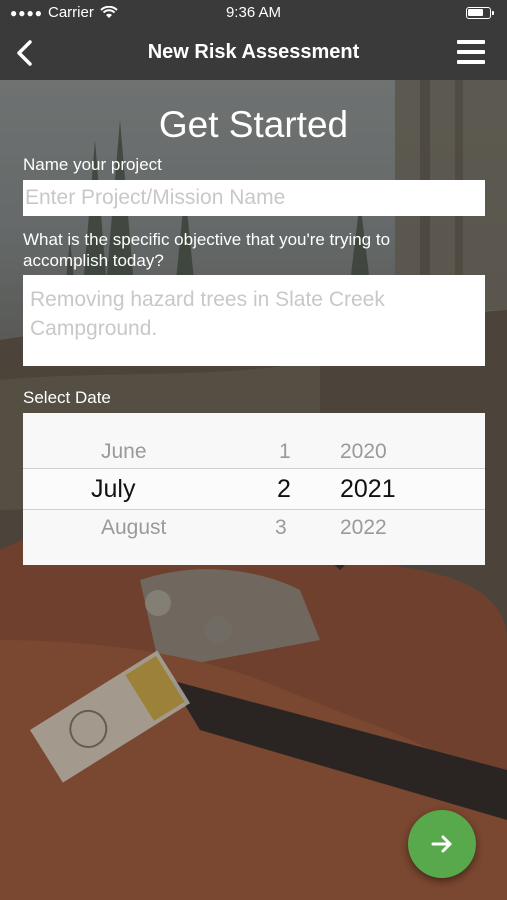  What do you see at coordinates (363, 528) in the screenshot?
I see `year-next: 2022` at bounding box center [363, 528].